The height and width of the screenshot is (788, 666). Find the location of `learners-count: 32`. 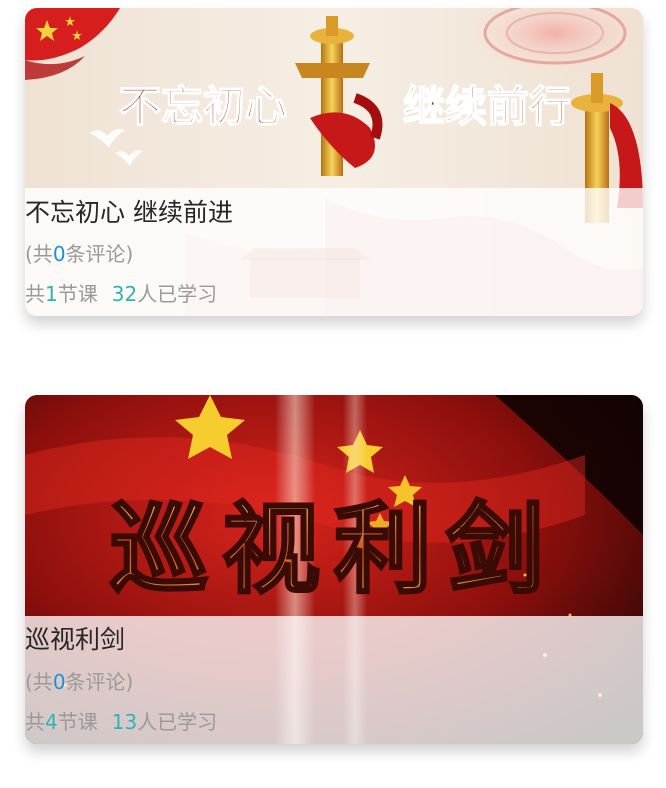

learners-count: 32 is located at coordinates (124, 294).